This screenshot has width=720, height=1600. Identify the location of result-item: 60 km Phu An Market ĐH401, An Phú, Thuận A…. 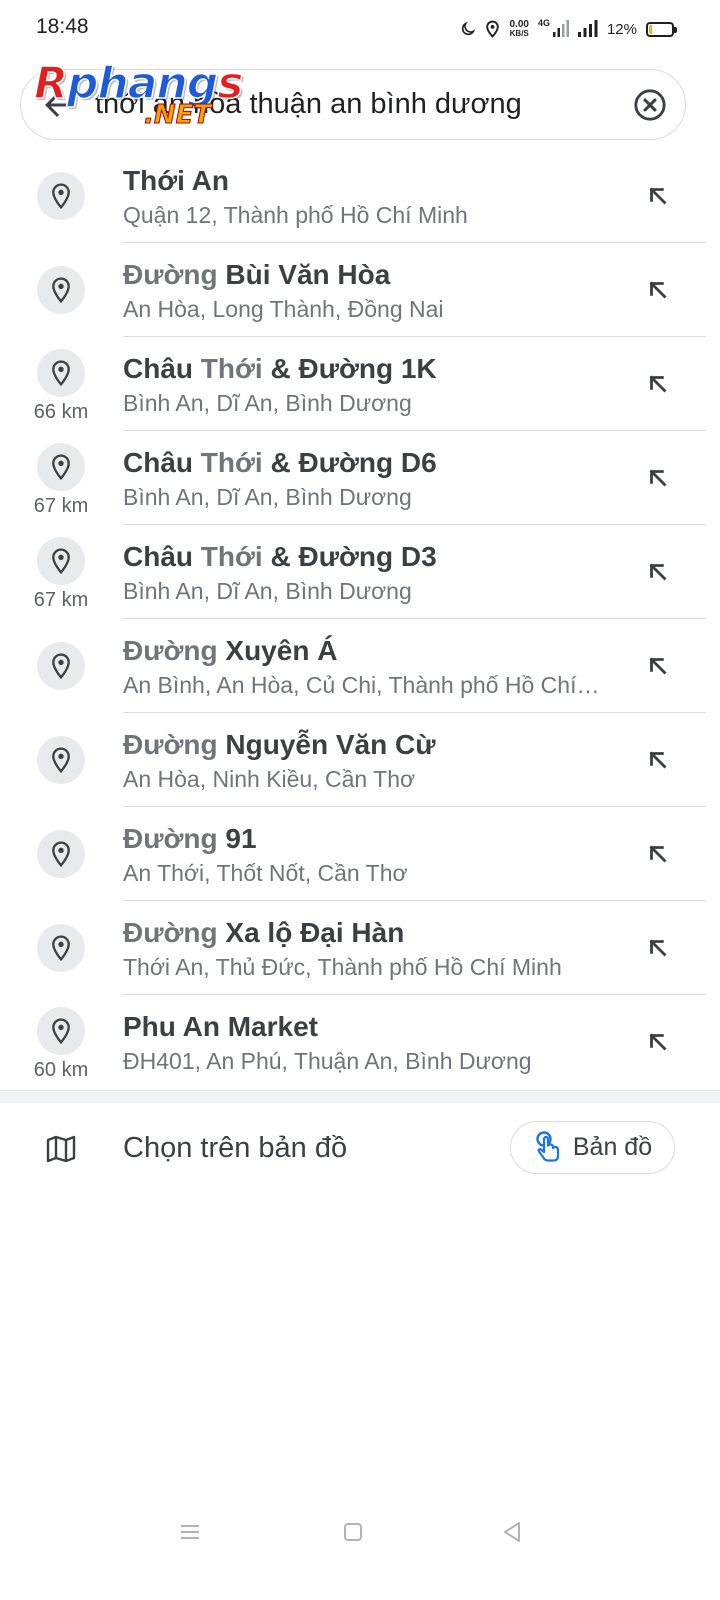
(360, 1042).